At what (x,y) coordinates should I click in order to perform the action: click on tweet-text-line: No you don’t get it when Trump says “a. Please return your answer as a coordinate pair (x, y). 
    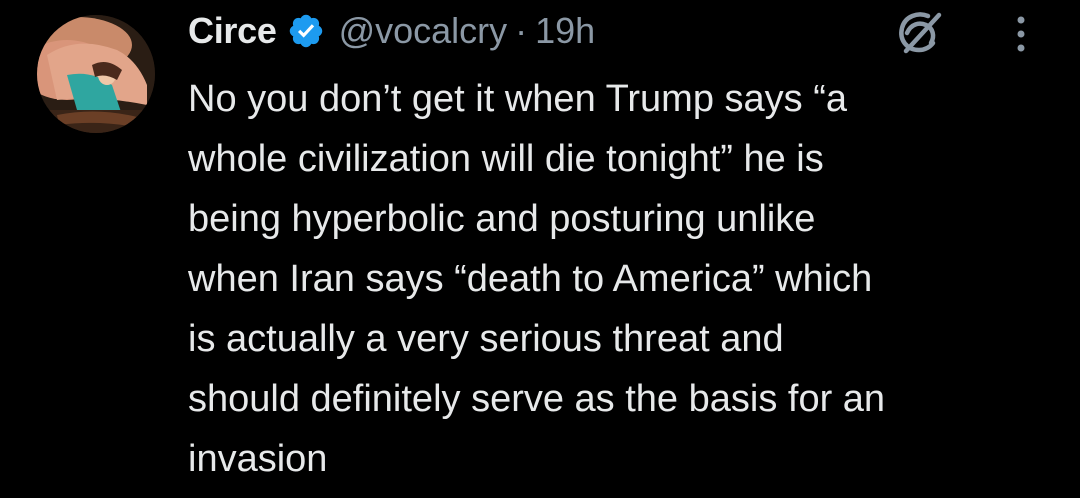
    Looking at the image, I should click on (517, 99).